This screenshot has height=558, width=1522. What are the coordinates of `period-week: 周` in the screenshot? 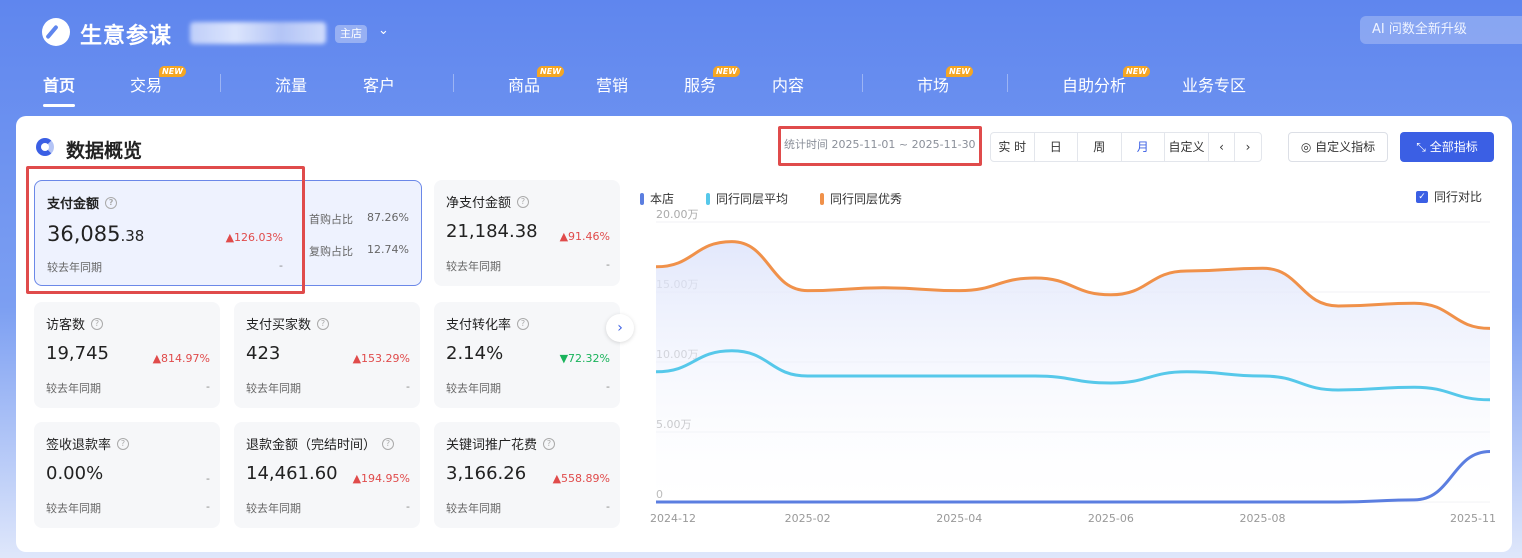 It's located at (1100, 147).